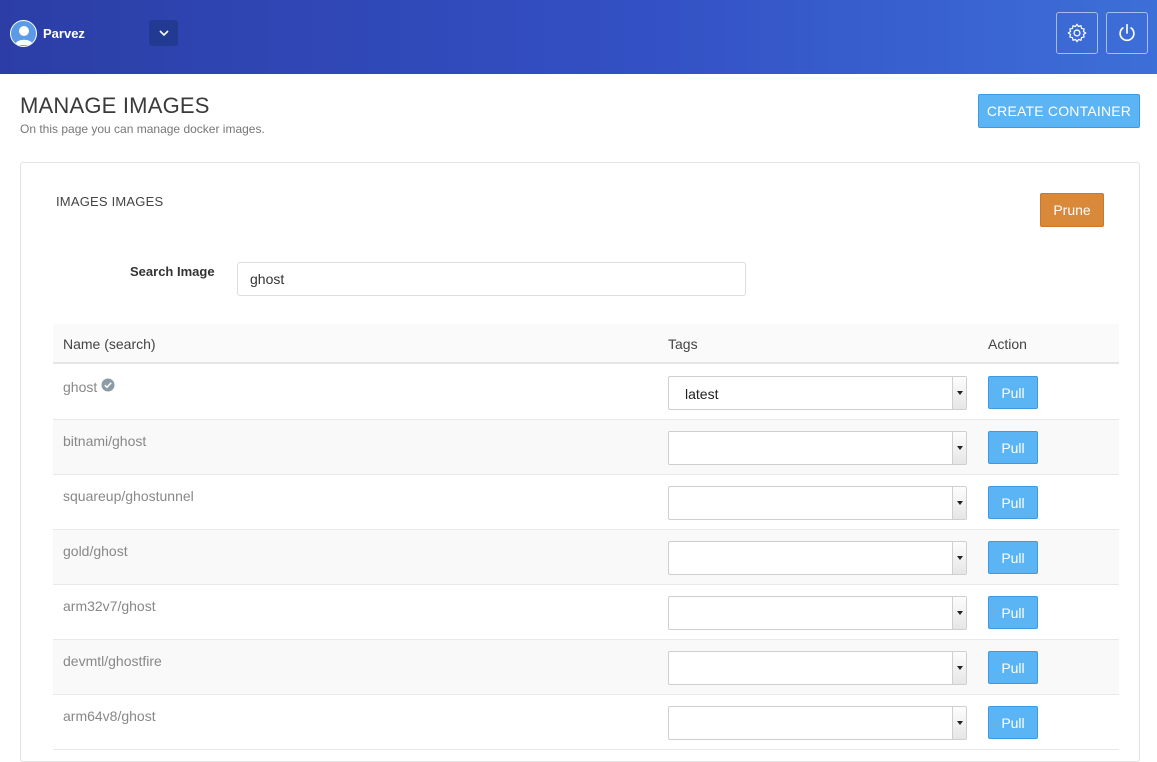 This screenshot has width=1157, height=762. What do you see at coordinates (108, 386) in the screenshot?
I see `verified-check-icon` at bounding box center [108, 386].